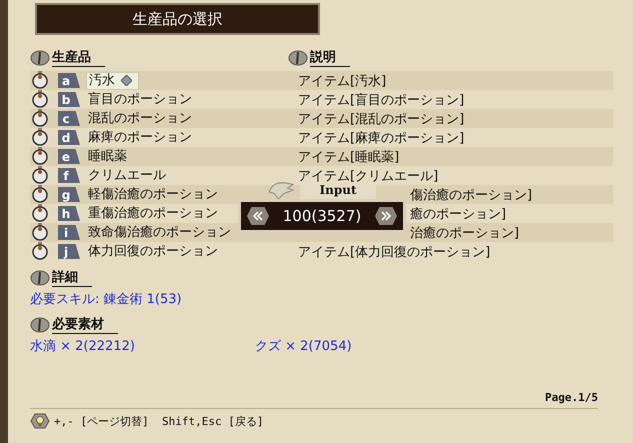 Image resolution: width=633 pixels, height=443 pixels. I want to click on section-heading: 詳細, so click(72, 278).